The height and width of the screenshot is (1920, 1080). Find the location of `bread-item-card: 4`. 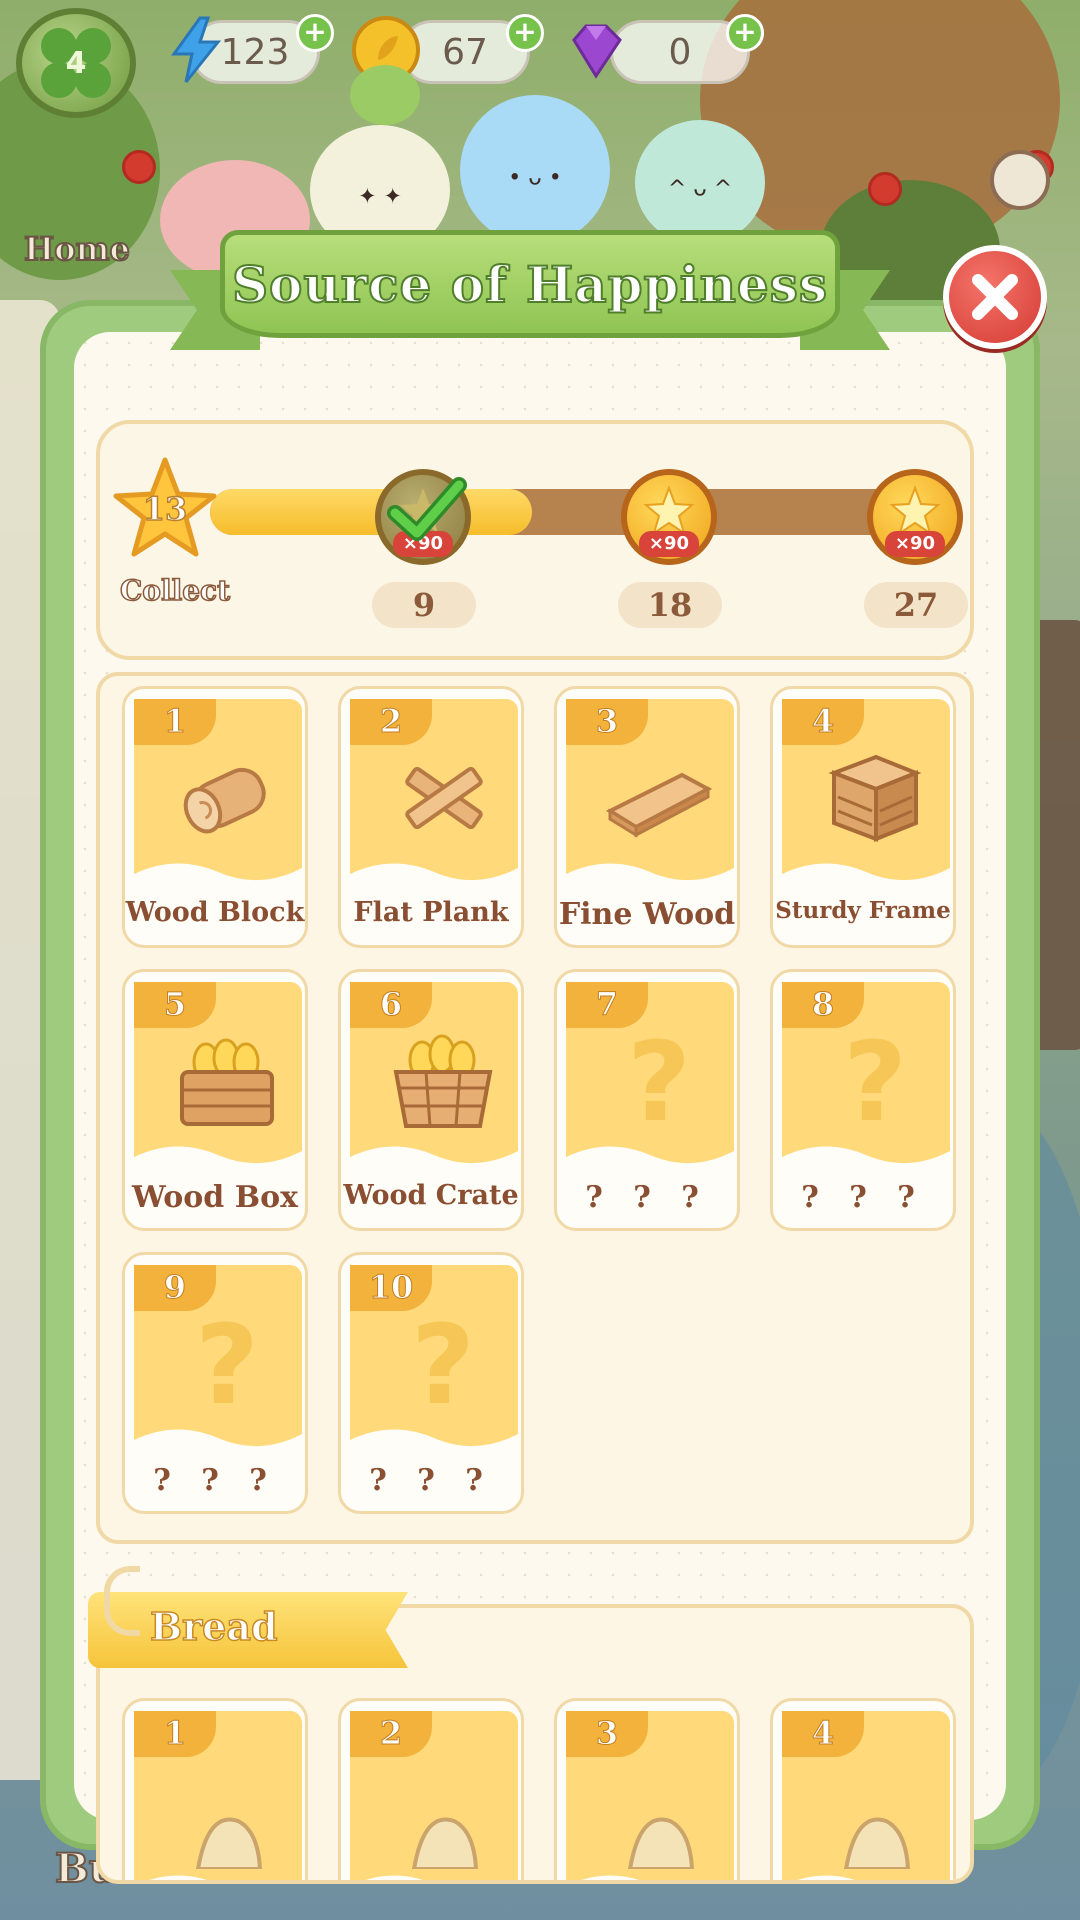

bread-item-card: 4 is located at coordinates (863, 1789).